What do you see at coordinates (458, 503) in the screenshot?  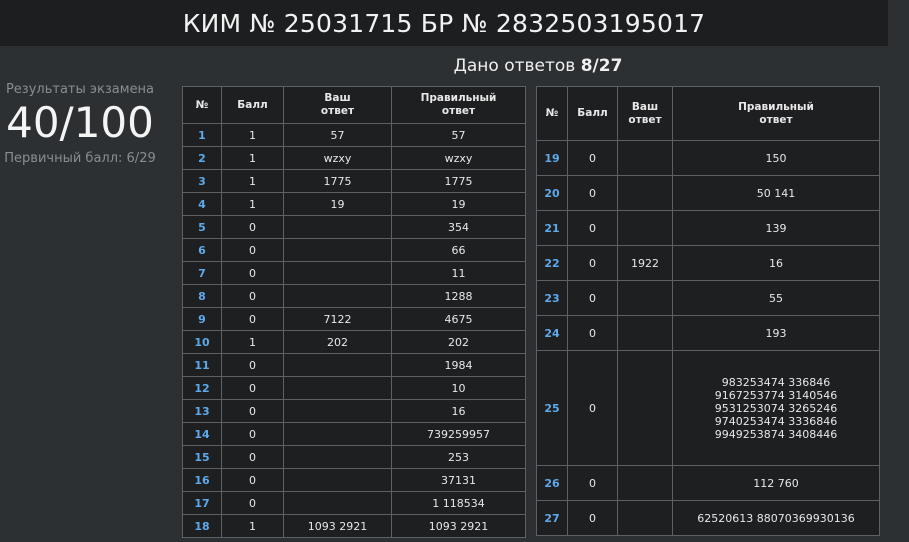 I see `correct-answer-cell: 1 118534` at bounding box center [458, 503].